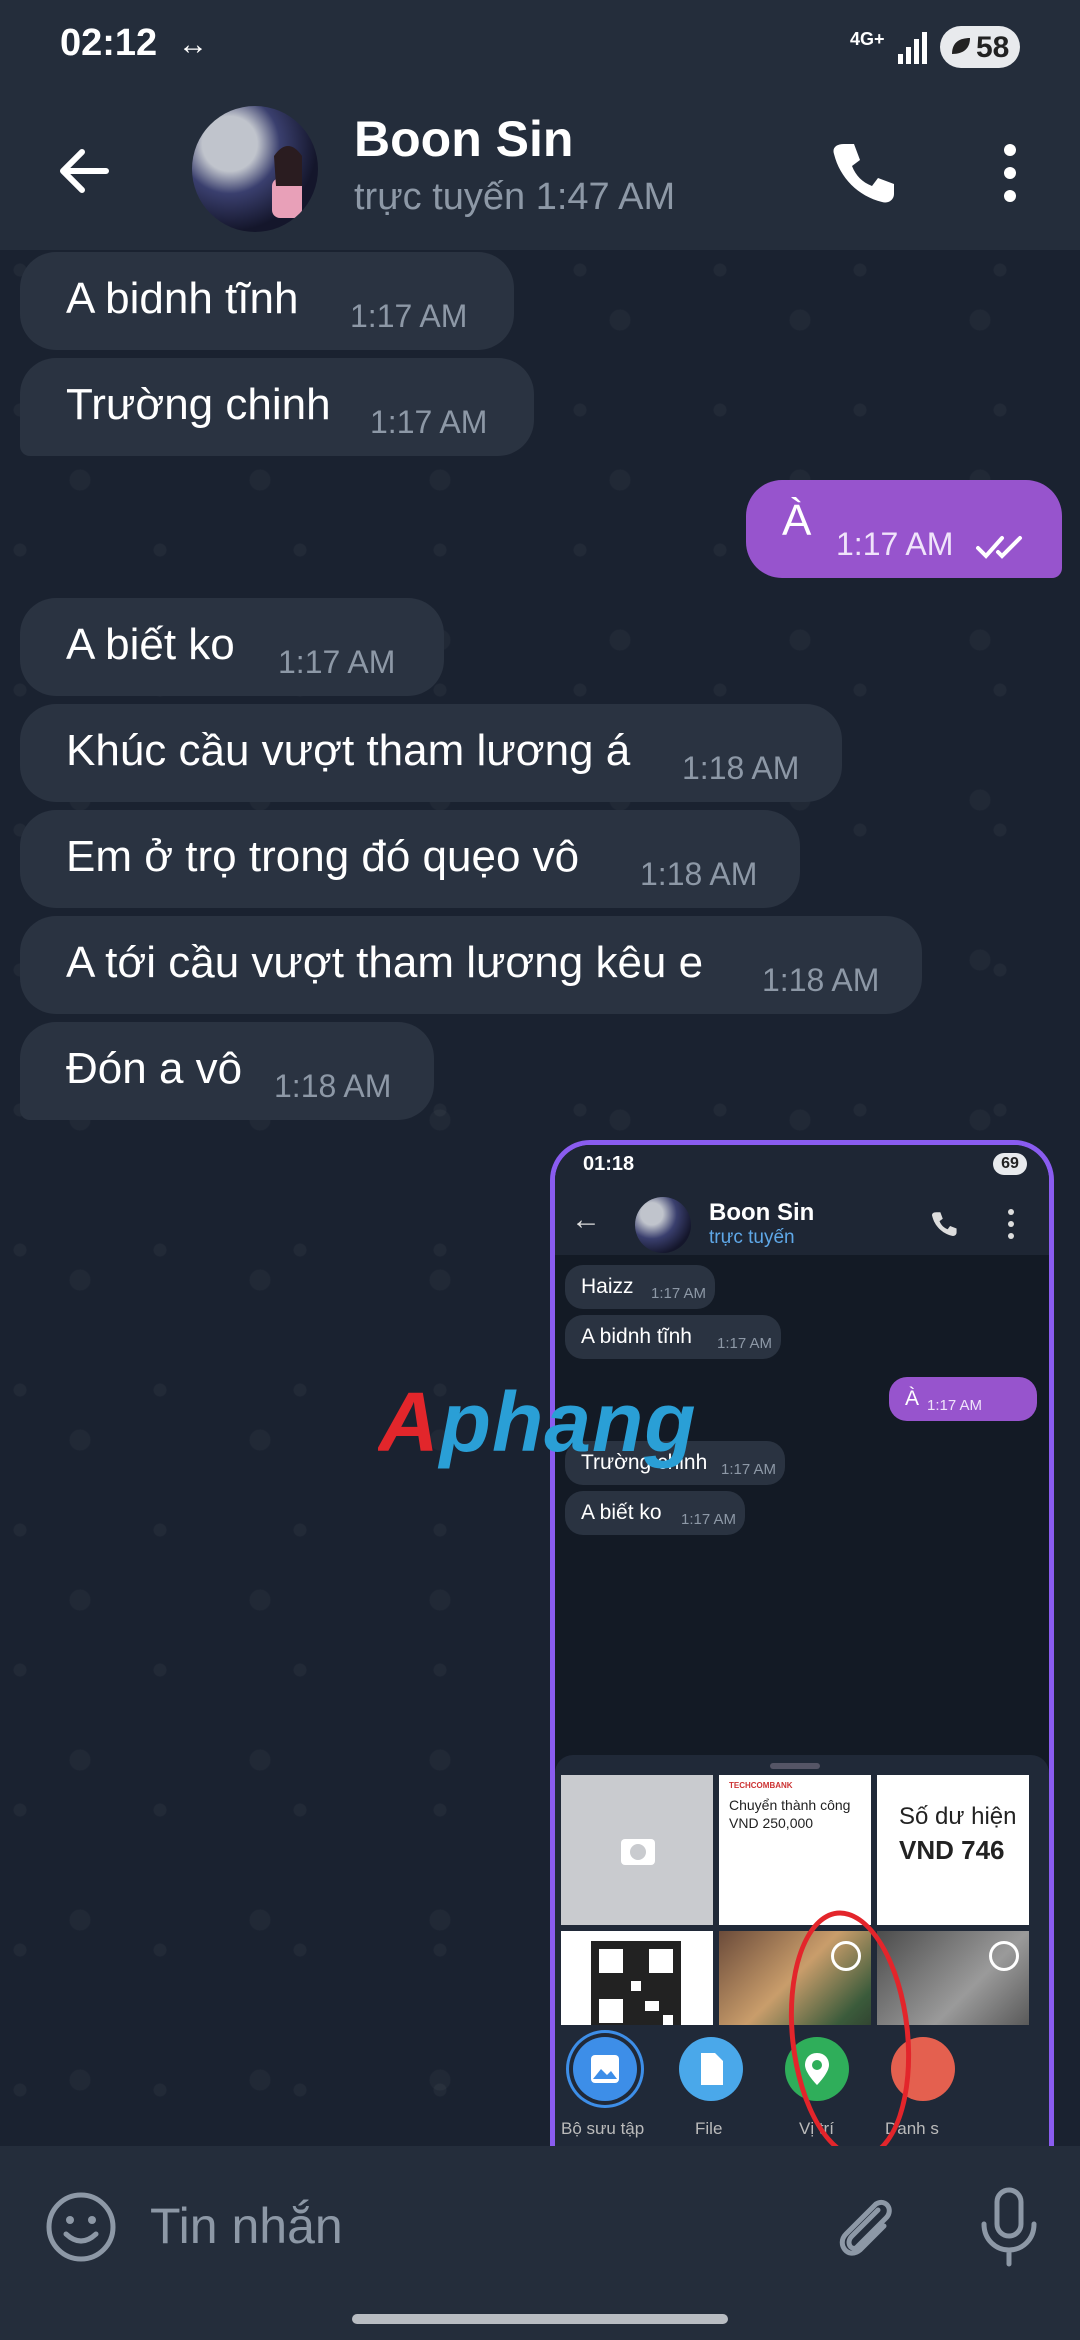 The width and height of the screenshot is (1080, 2340). I want to click on message-bubble: Em ở trọ trong đó quẹo vô 1:18 AM, so click(410, 859).